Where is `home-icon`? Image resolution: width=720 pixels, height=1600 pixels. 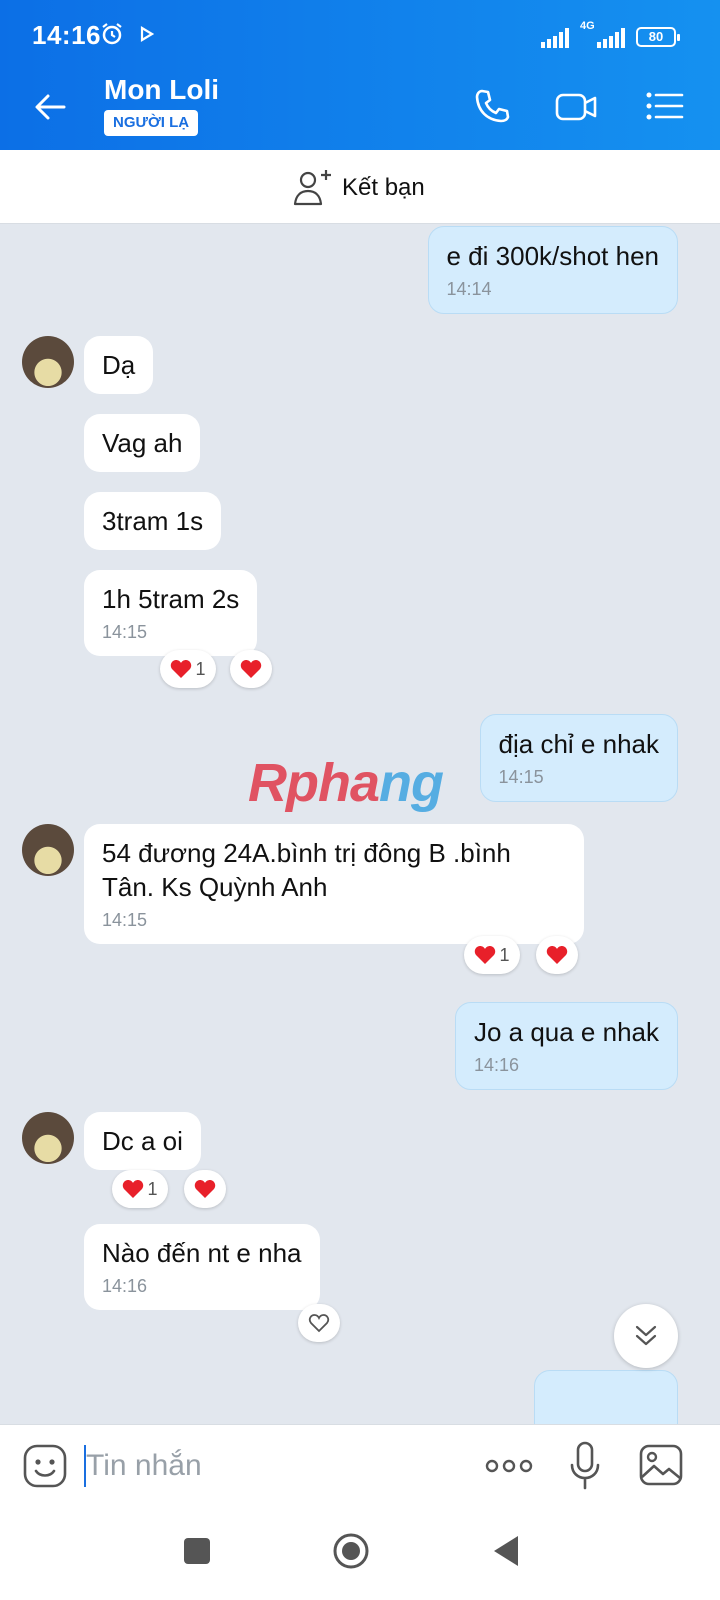
home-icon is located at coordinates (351, 1551).